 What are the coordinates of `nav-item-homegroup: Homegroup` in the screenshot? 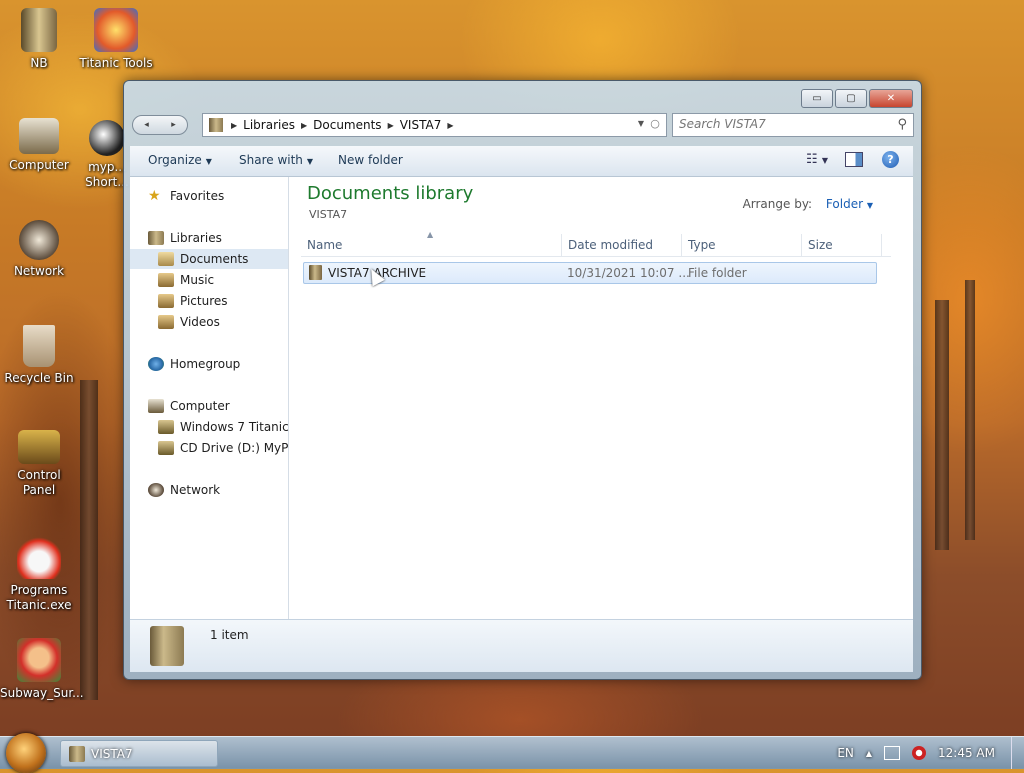 It's located at (218, 364).